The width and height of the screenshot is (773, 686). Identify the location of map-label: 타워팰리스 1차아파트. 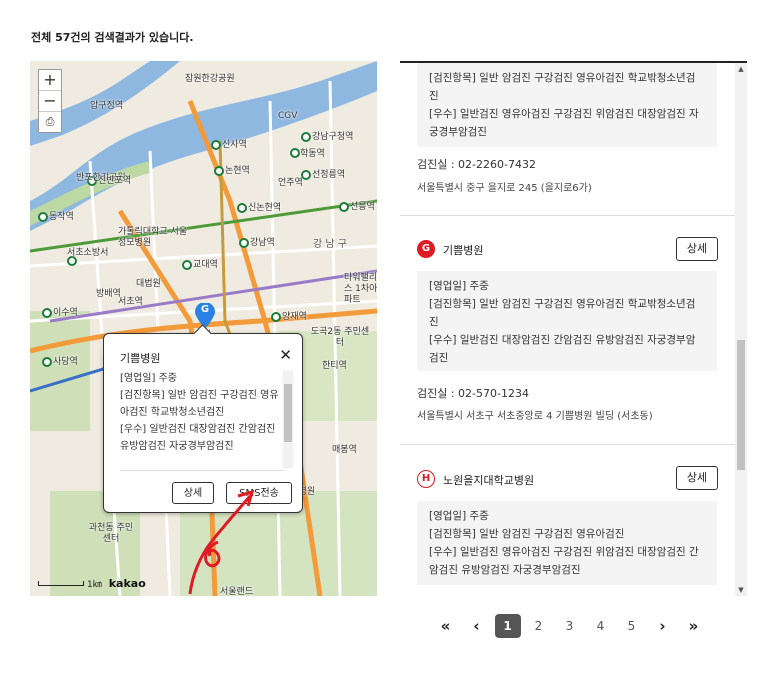
(360, 289).